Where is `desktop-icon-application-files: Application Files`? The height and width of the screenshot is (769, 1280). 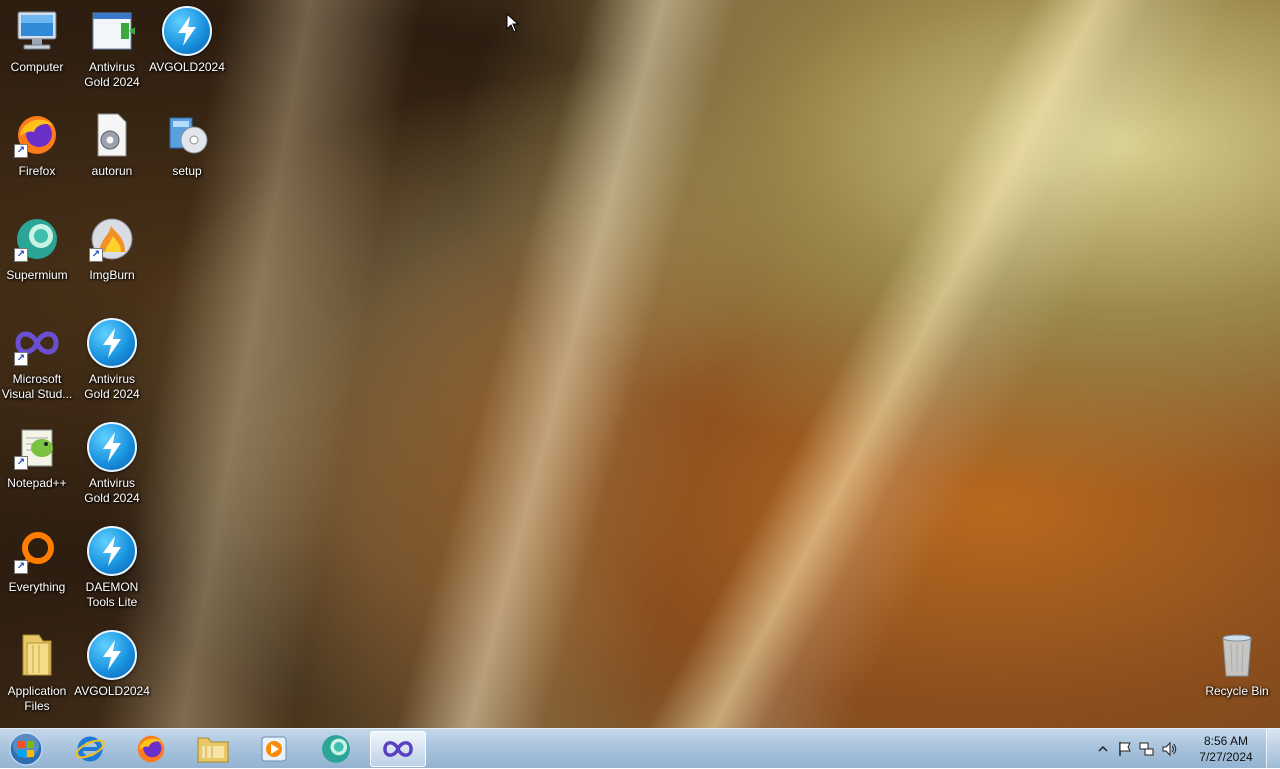
desktop-icon-application-files: Application Files is located at coordinates (37, 679).